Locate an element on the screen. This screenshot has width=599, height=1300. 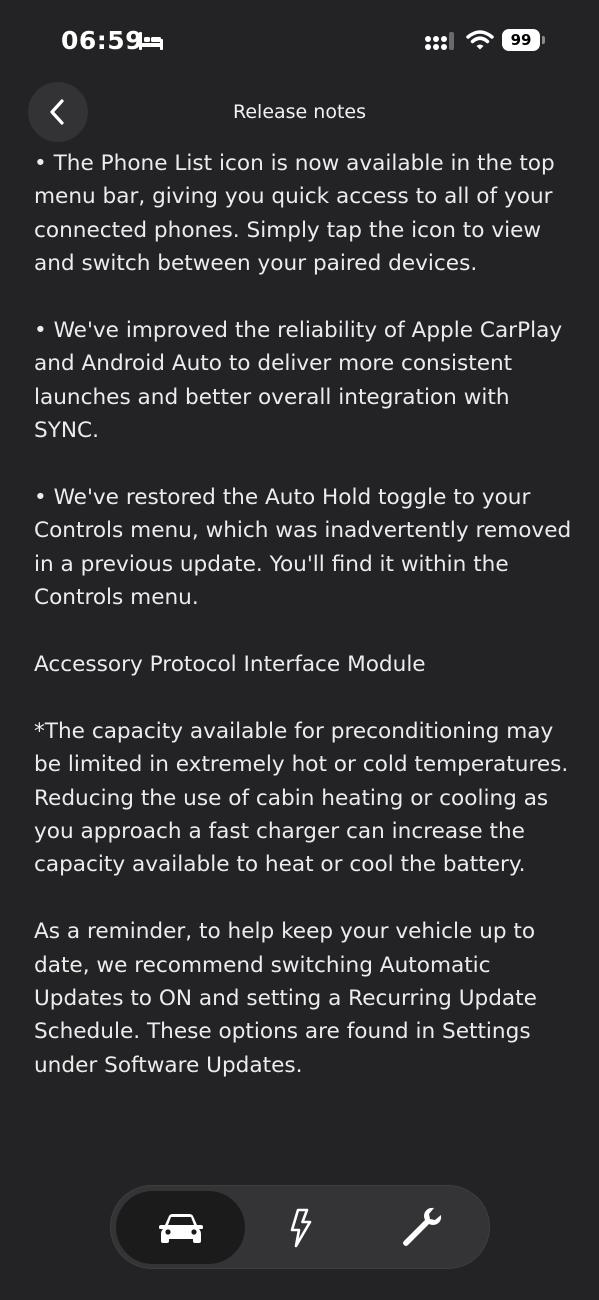
wifi-icon is located at coordinates (480, 40).